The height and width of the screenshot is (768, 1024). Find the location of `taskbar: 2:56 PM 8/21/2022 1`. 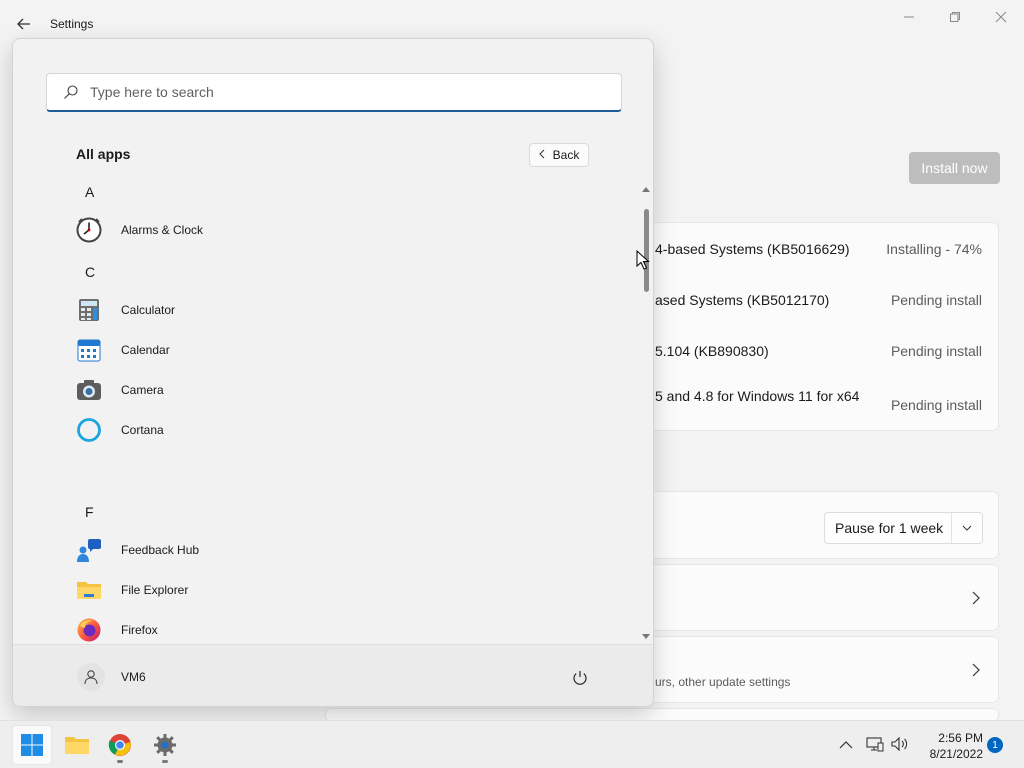

taskbar: 2:56 PM 8/21/2022 1 is located at coordinates (512, 744).